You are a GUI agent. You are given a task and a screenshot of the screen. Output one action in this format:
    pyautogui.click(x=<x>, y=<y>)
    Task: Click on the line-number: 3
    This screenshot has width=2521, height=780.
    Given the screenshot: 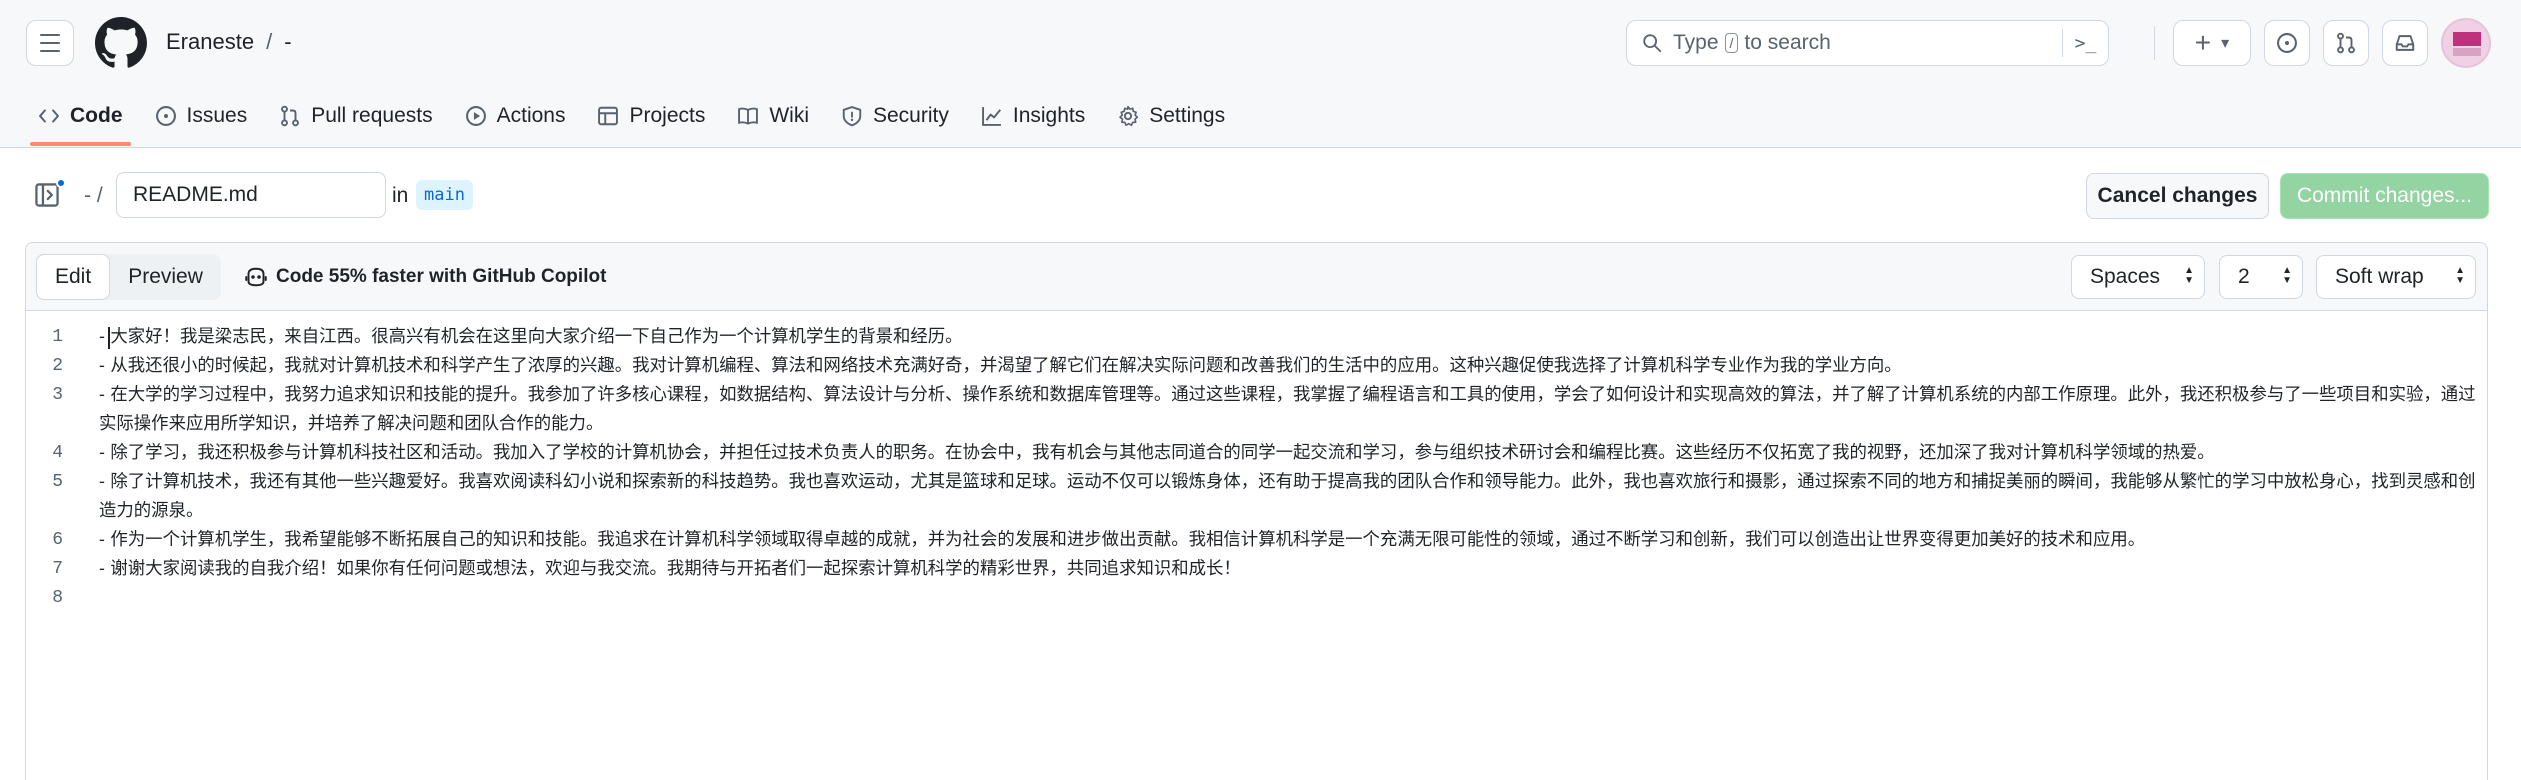 What is the action you would take?
    pyautogui.click(x=57, y=395)
    